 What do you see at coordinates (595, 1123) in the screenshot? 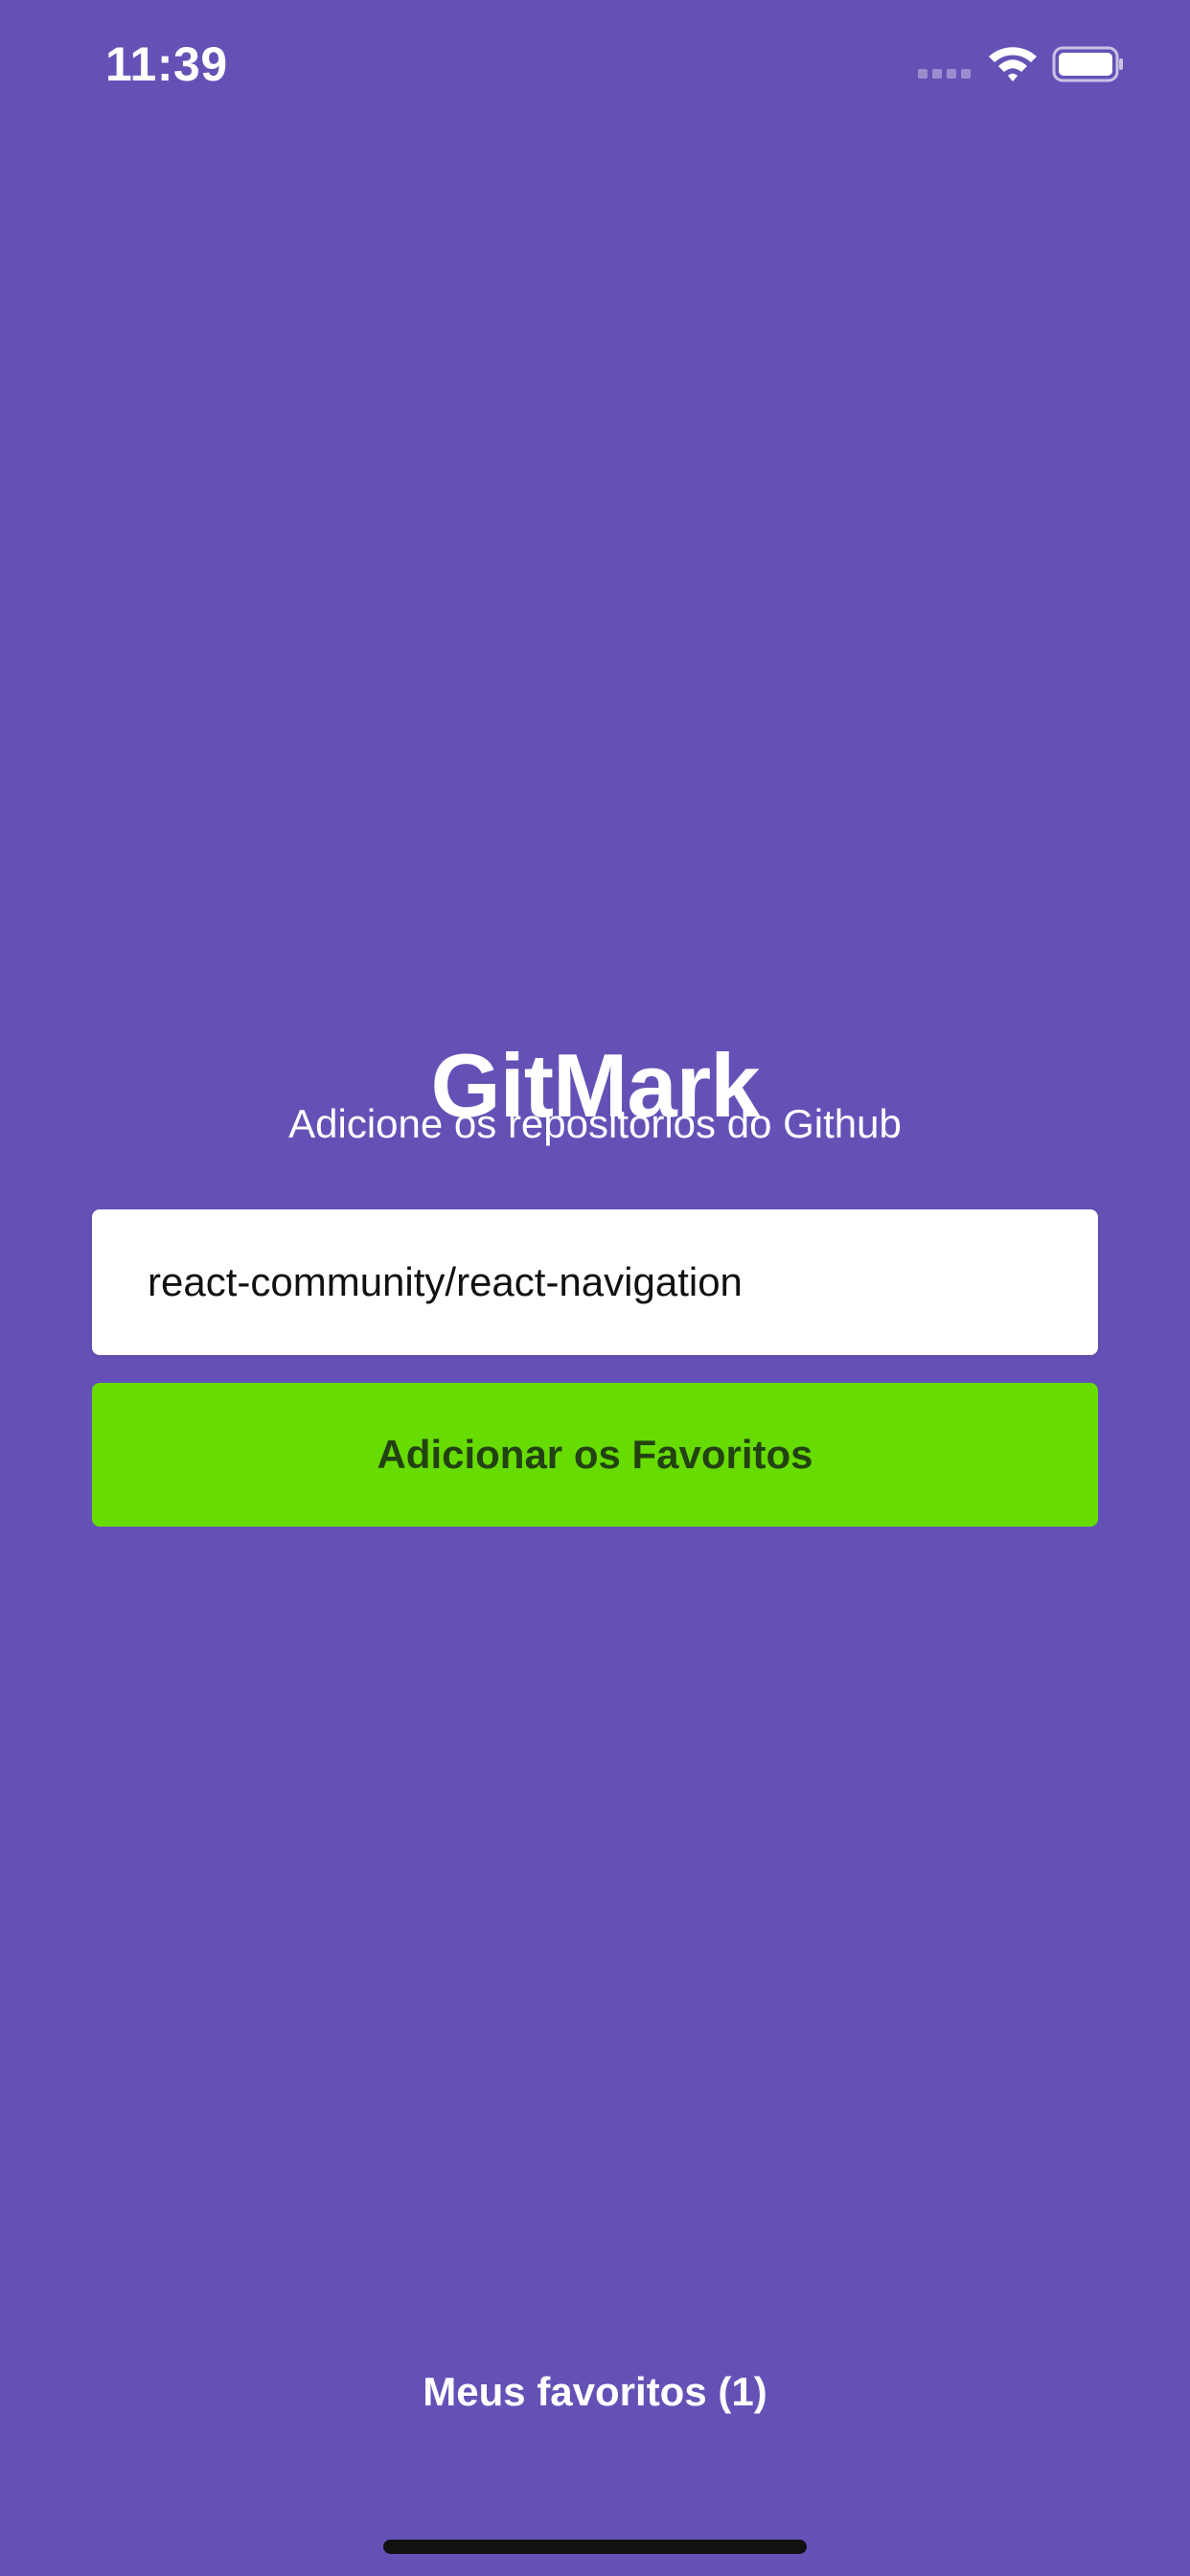
I see `app-subtitle: Adicione os repositórios do Github` at bounding box center [595, 1123].